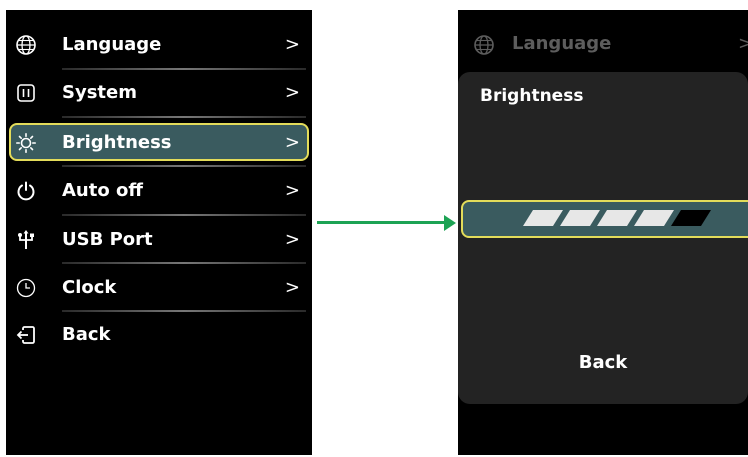 This screenshot has height=457, width=748. Describe the element at coordinates (450, 223) in the screenshot. I see `arrow-right-icon` at that location.